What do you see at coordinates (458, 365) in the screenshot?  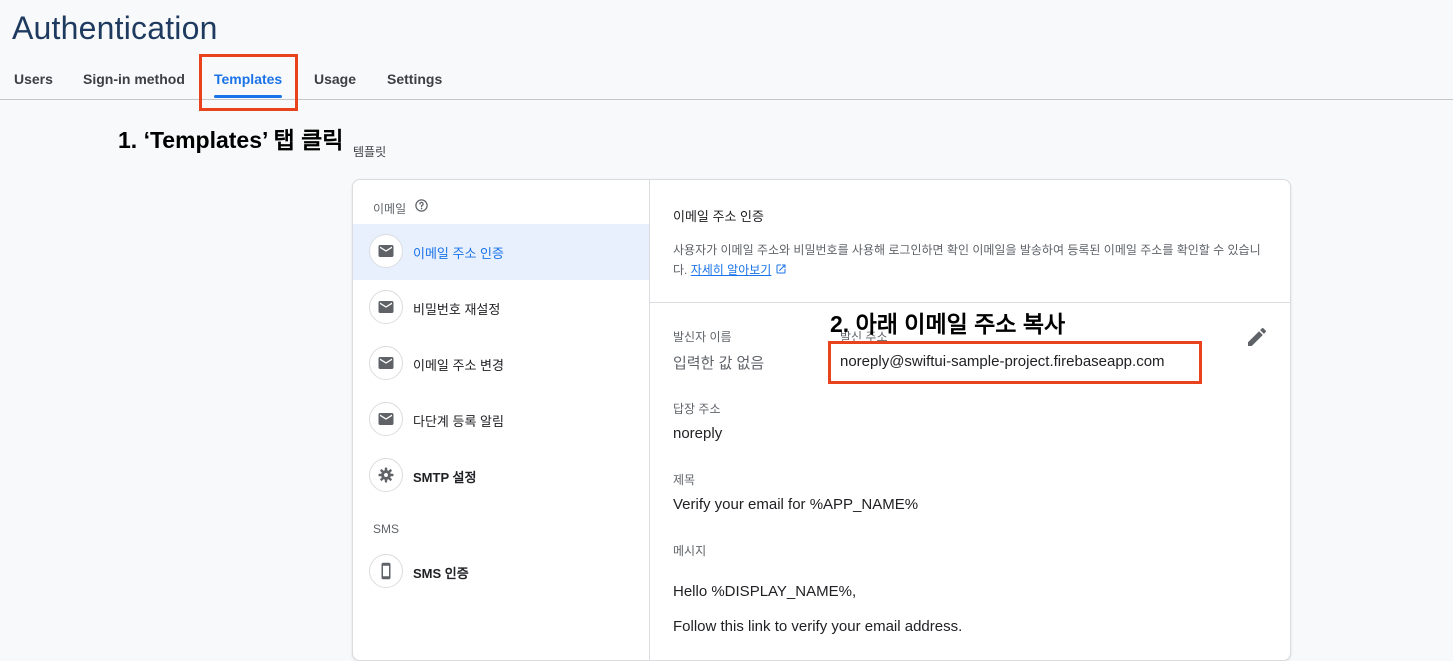 I see `sidebar-item-label: 이메일 주소 변경` at bounding box center [458, 365].